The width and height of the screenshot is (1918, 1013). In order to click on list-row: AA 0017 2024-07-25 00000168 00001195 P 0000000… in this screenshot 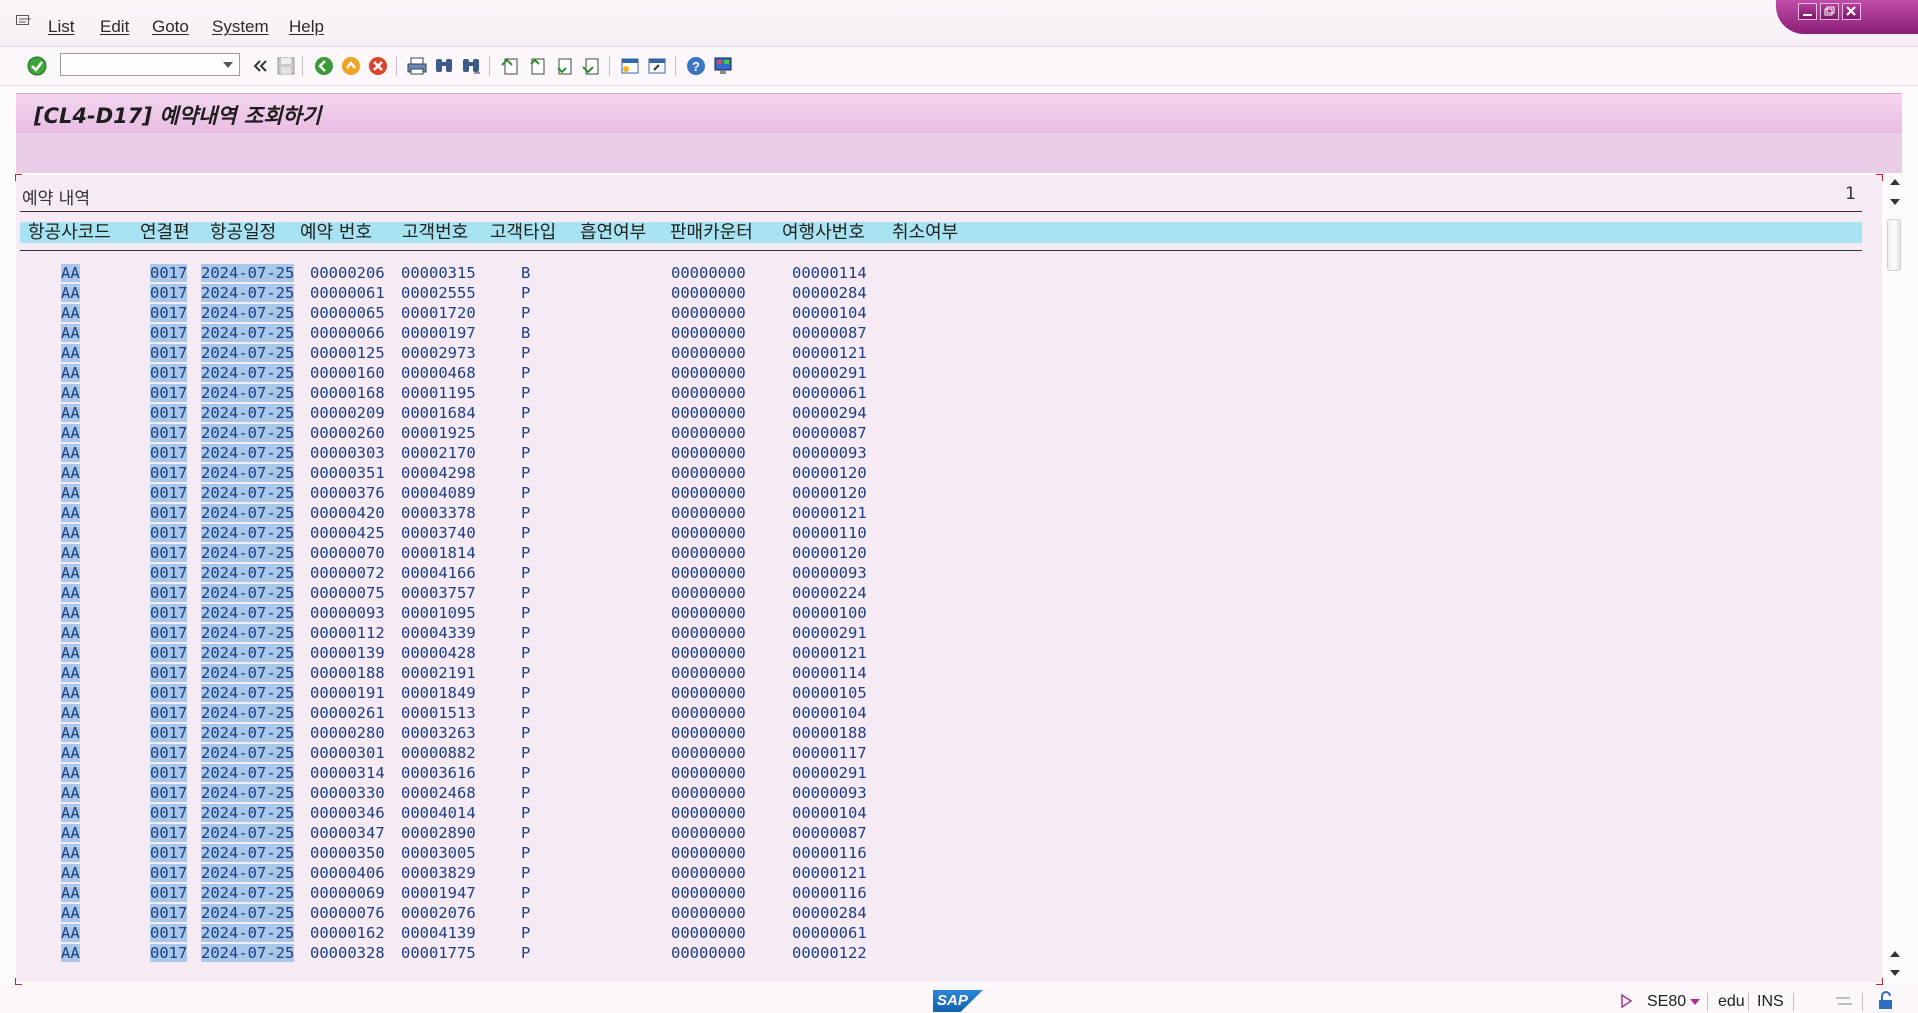, I will do `click(946, 393)`.